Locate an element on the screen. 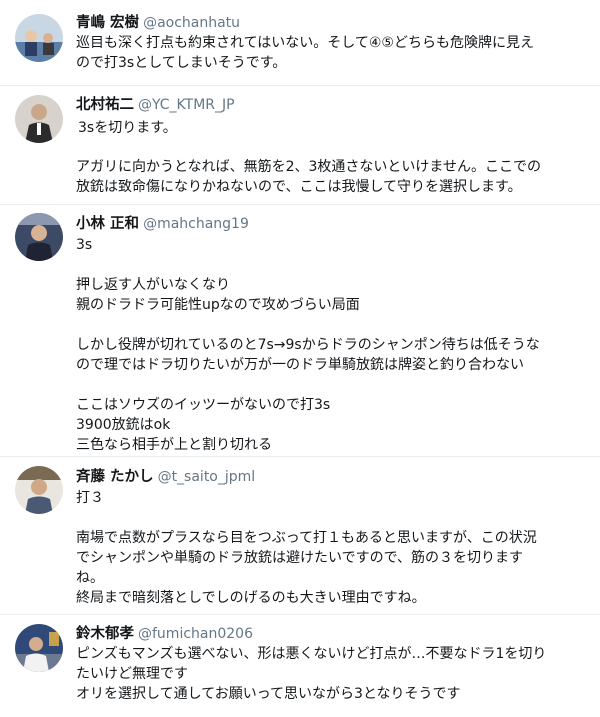  user-name: 青嶋 宏樹 is located at coordinates (107, 23).